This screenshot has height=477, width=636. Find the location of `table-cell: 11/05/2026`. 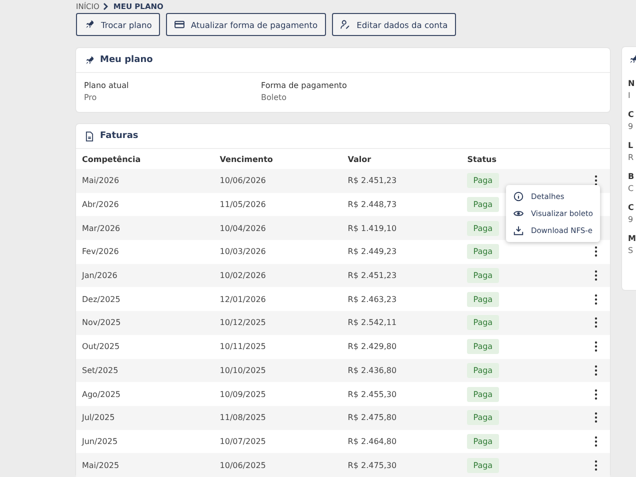

table-cell: 11/05/2026 is located at coordinates (278, 204).